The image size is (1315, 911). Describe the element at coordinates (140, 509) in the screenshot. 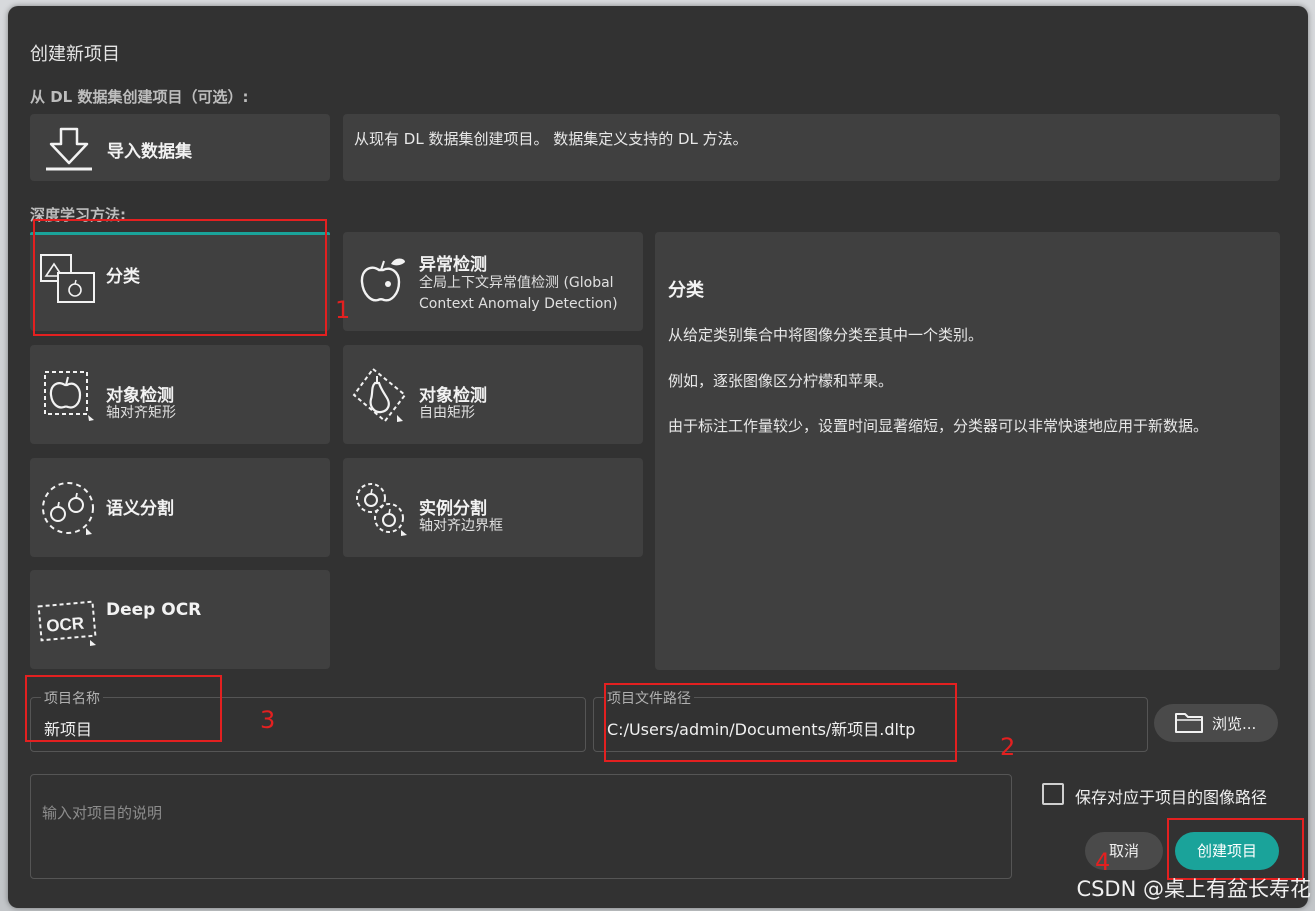

I see `method-label: 语义分割` at that location.